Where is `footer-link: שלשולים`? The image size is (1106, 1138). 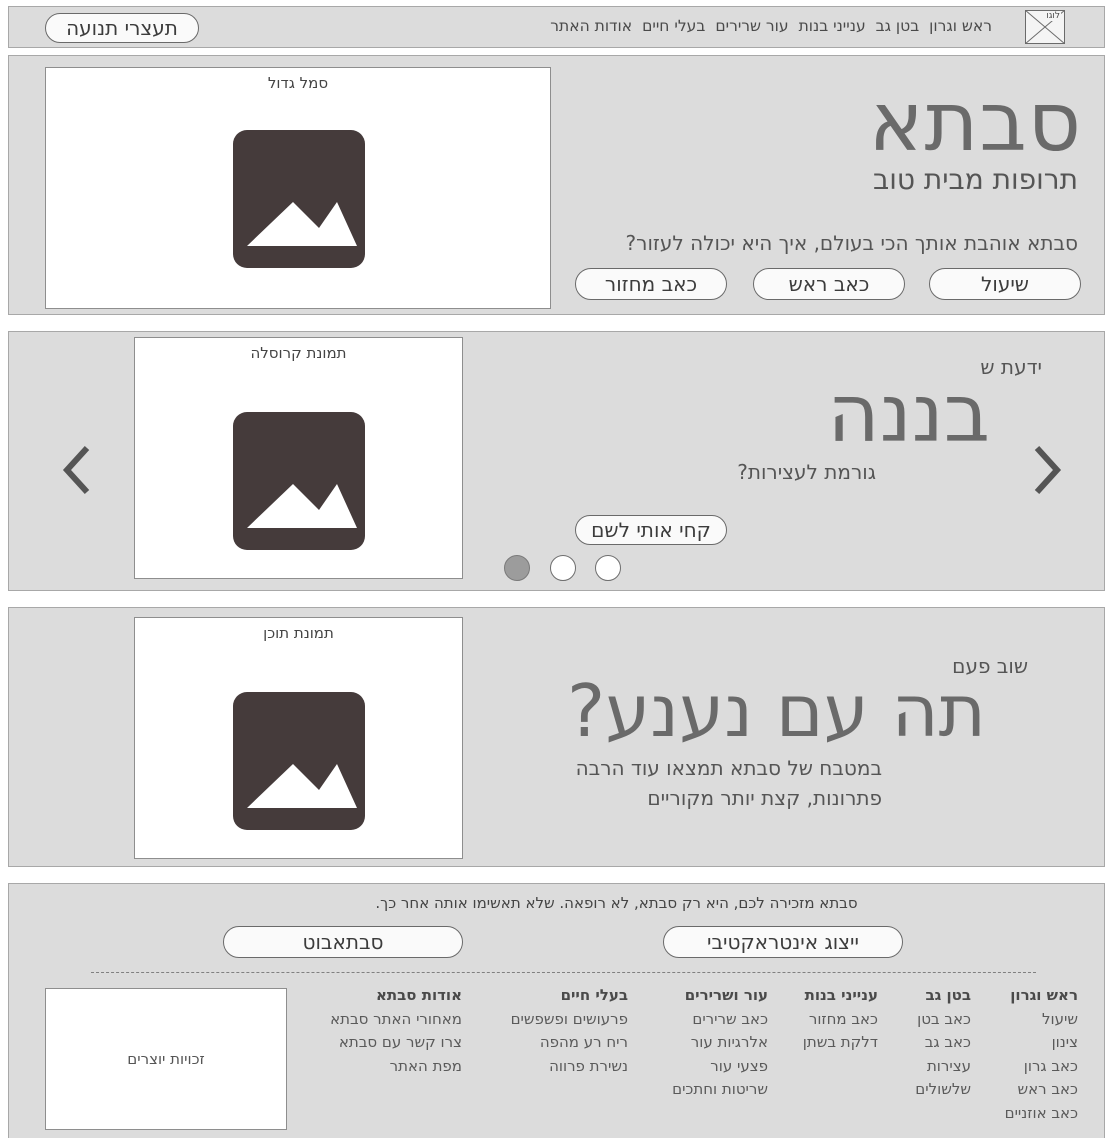
footer-link: שלשולים is located at coordinates (943, 1090).